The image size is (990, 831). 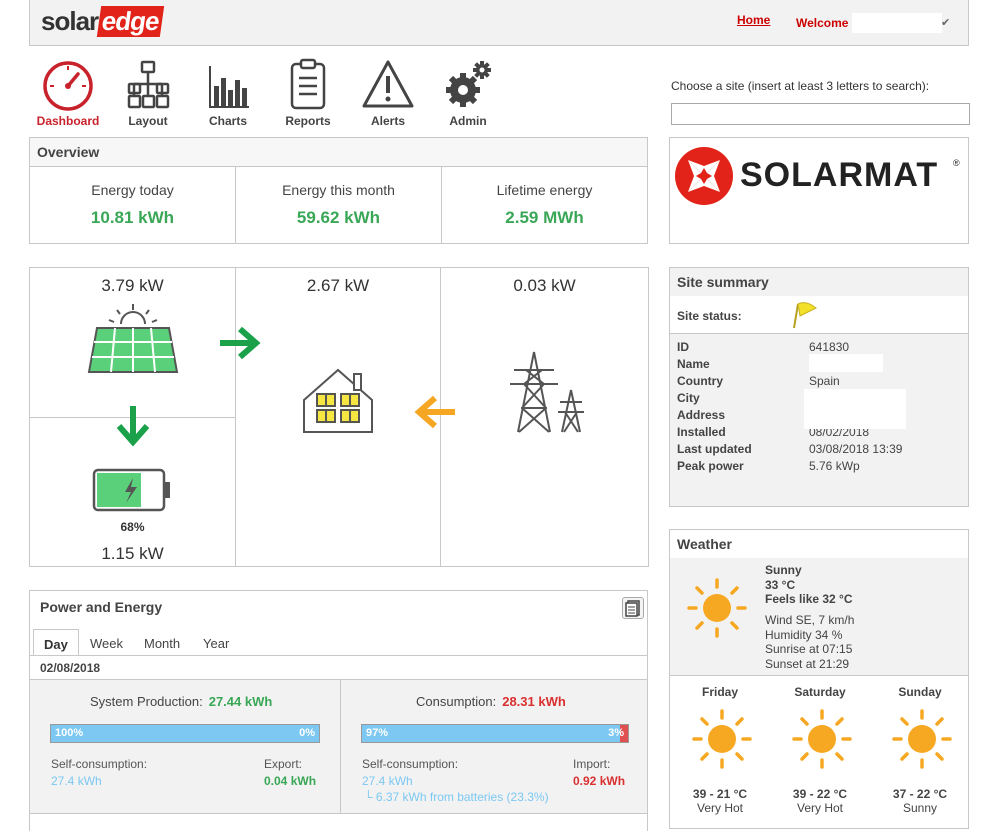 What do you see at coordinates (819, 282) in the screenshot?
I see `site-summary-title: Site summary` at bounding box center [819, 282].